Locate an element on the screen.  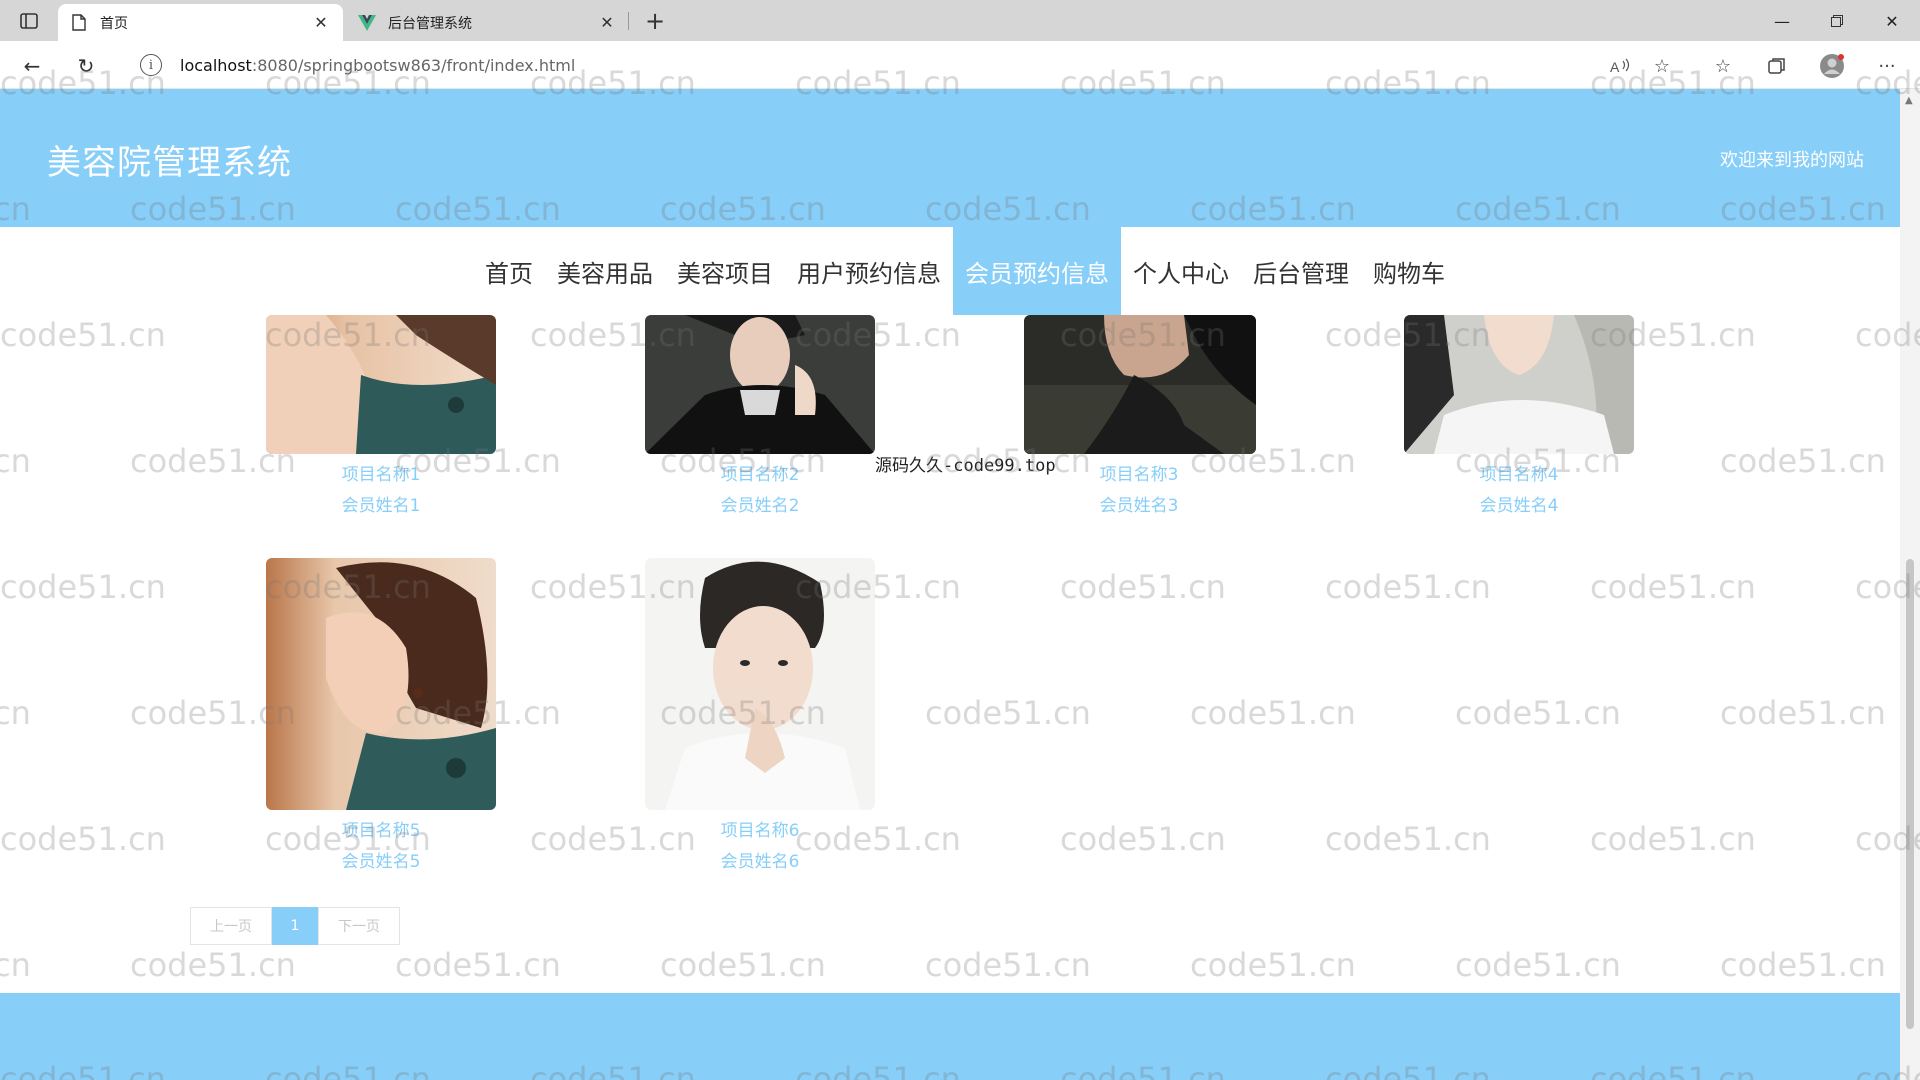
plus-icon: + is located at coordinates (655, 21).